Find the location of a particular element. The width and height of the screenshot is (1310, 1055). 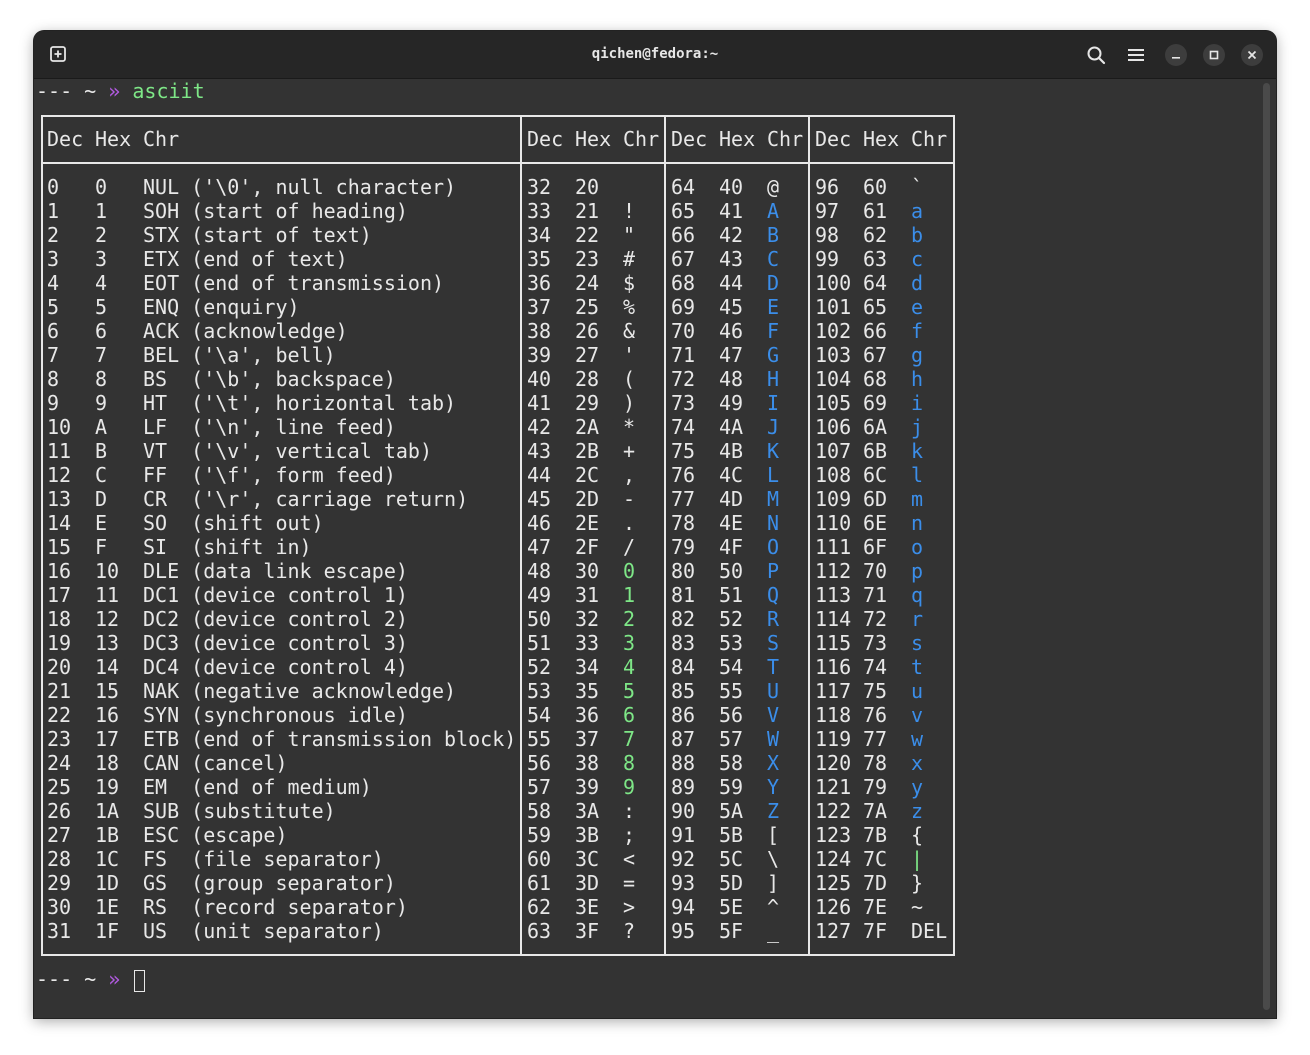

cell-dec: 105 is located at coordinates (833, 403).